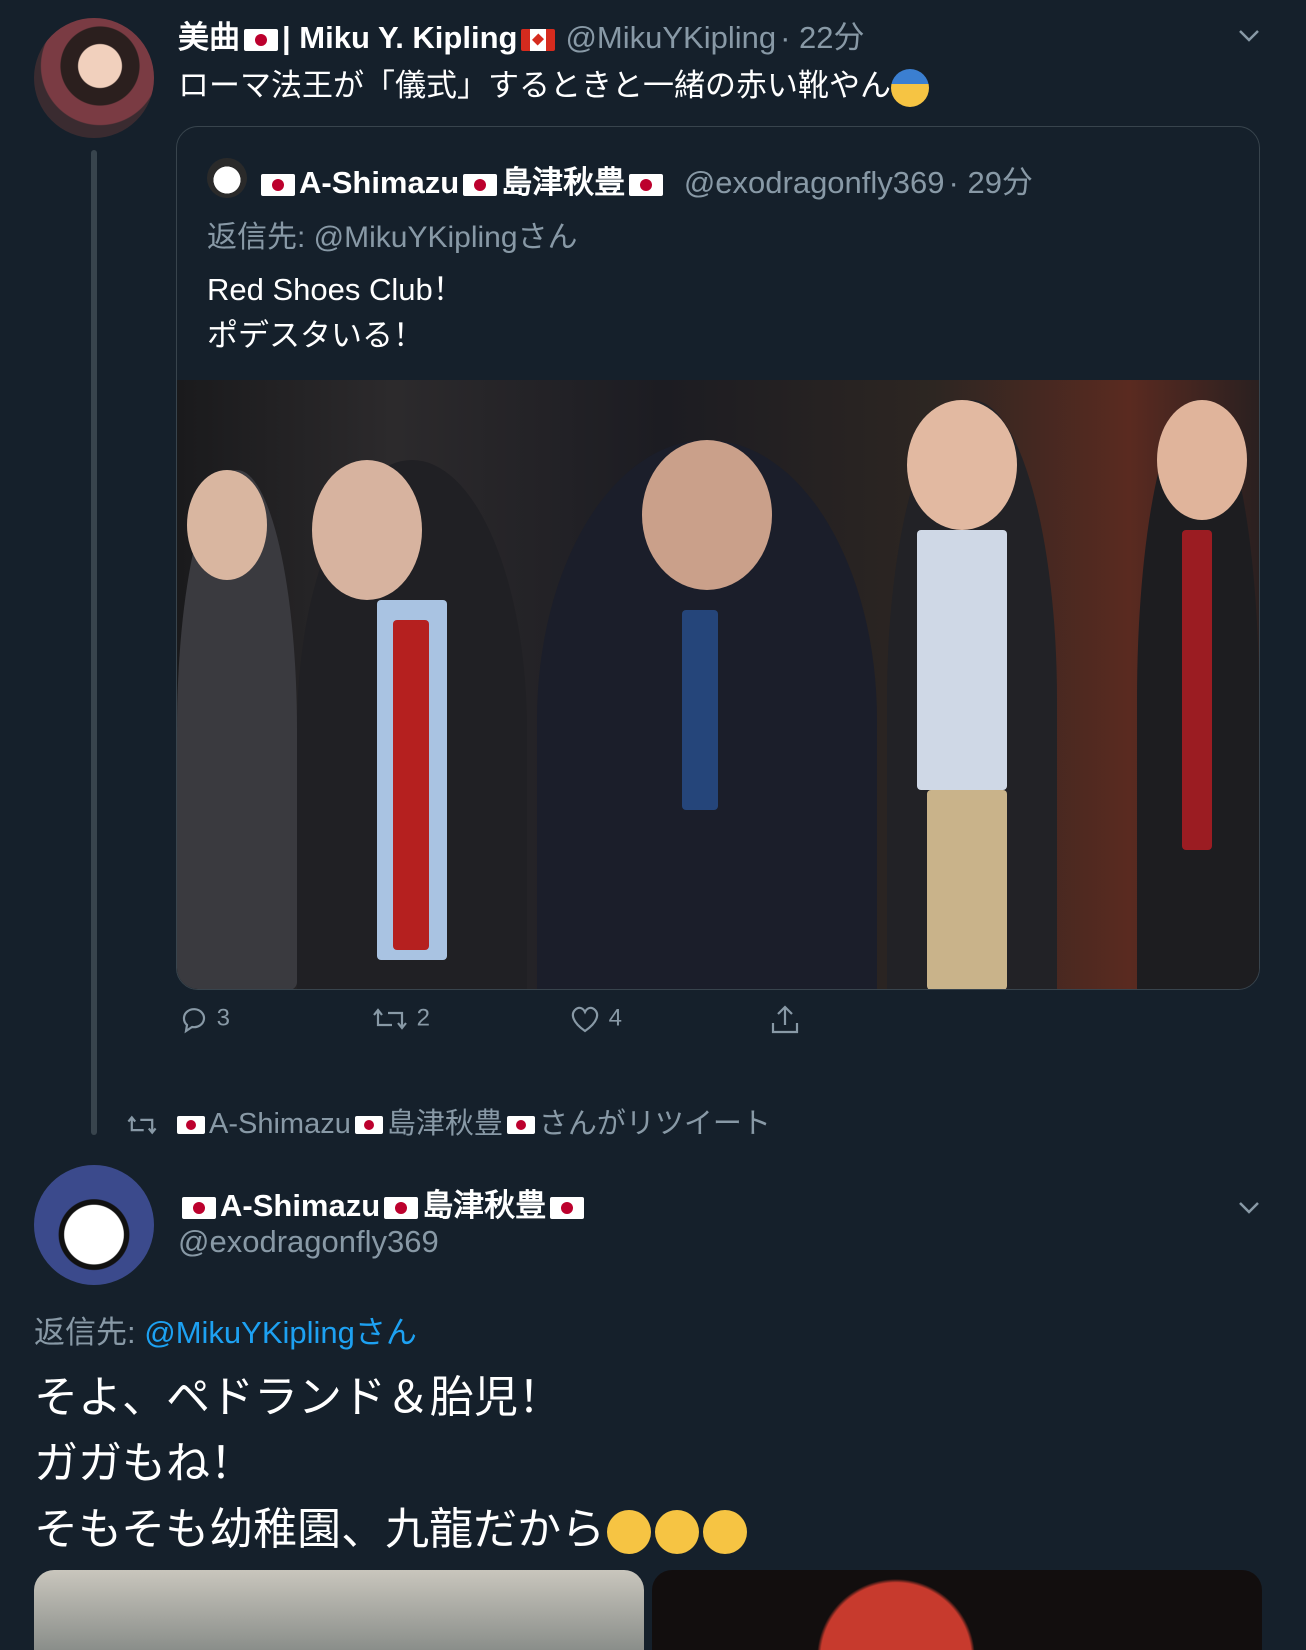 This screenshot has width=1306, height=1650. What do you see at coordinates (822, 37) in the screenshot?
I see `timestamp: · 22分` at bounding box center [822, 37].